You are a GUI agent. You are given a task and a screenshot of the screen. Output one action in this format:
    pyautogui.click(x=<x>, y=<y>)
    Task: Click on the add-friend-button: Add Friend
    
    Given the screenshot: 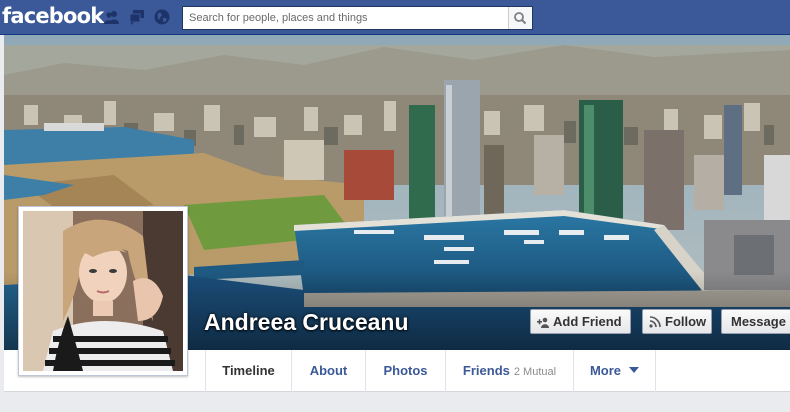 What is the action you would take?
    pyautogui.click(x=580, y=321)
    